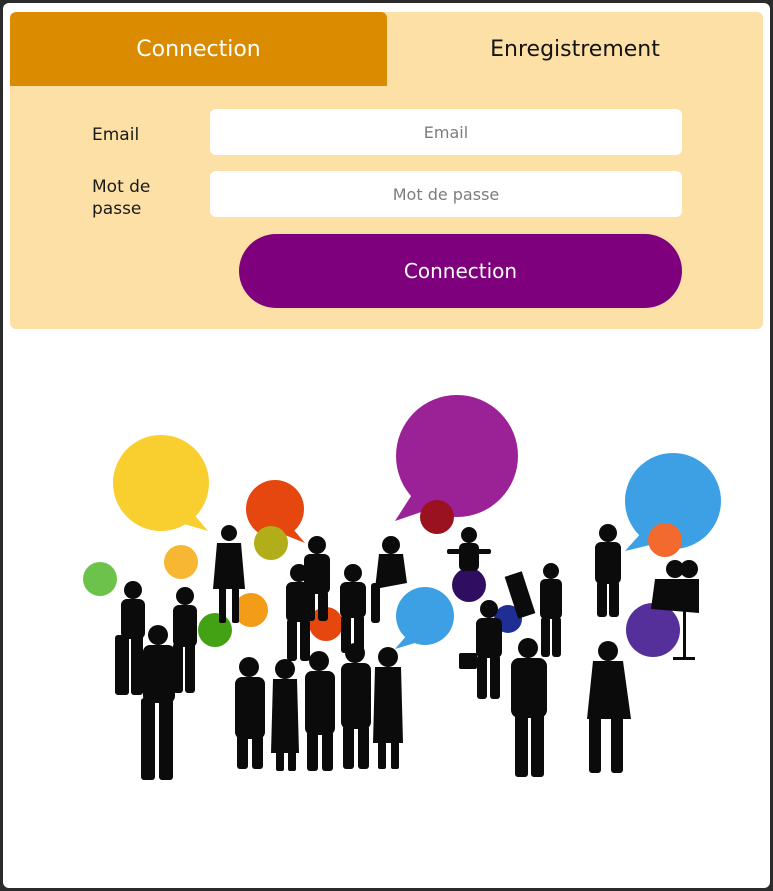  What do you see at coordinates (198, 49) in the screenshot?
I see `tab-connection: Connection` at bounding box center [198, 49].